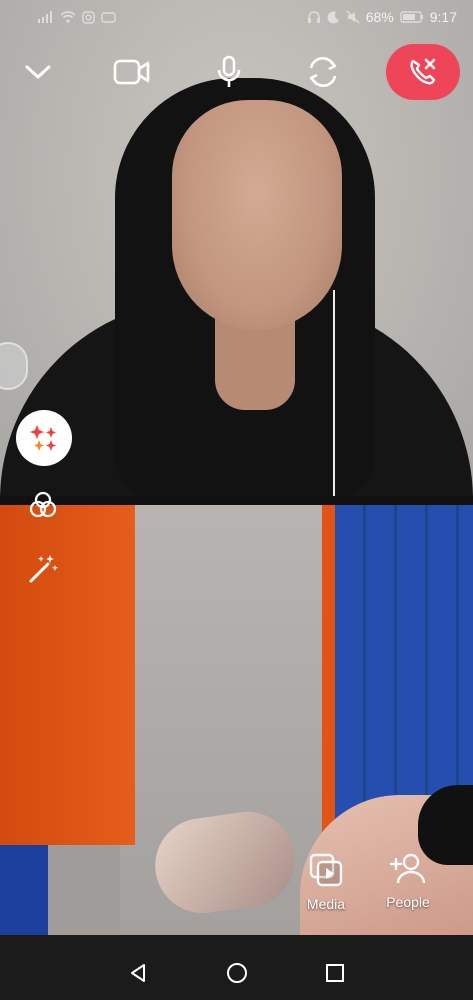  I want to click on minimize-button, so click(38, 72).